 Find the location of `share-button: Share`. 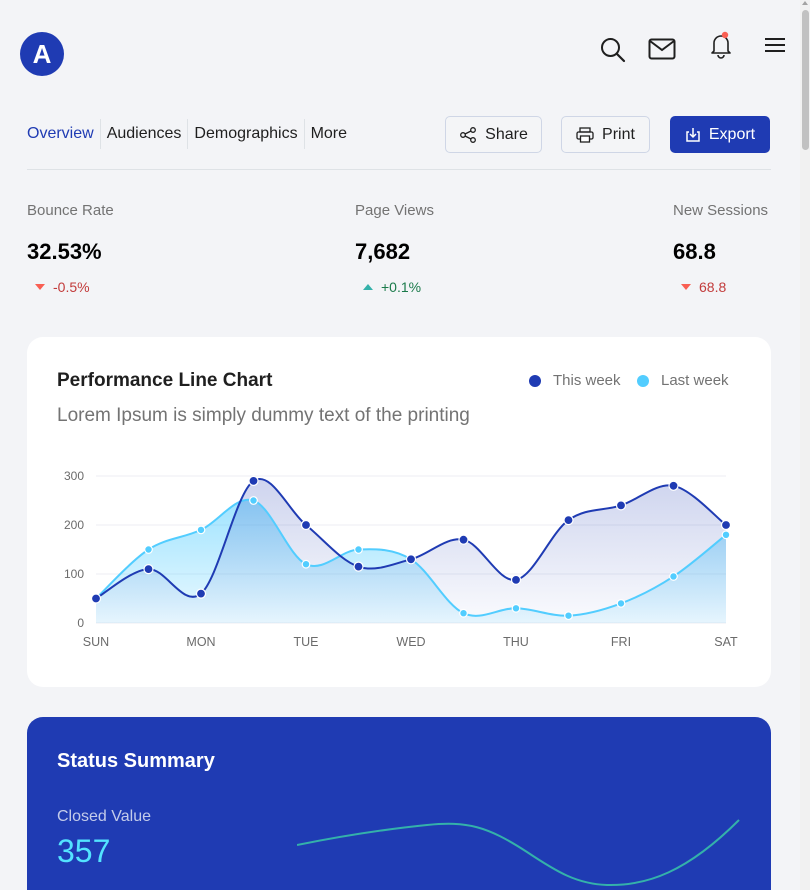

share-button: Share is located at coordinates (493, 134).